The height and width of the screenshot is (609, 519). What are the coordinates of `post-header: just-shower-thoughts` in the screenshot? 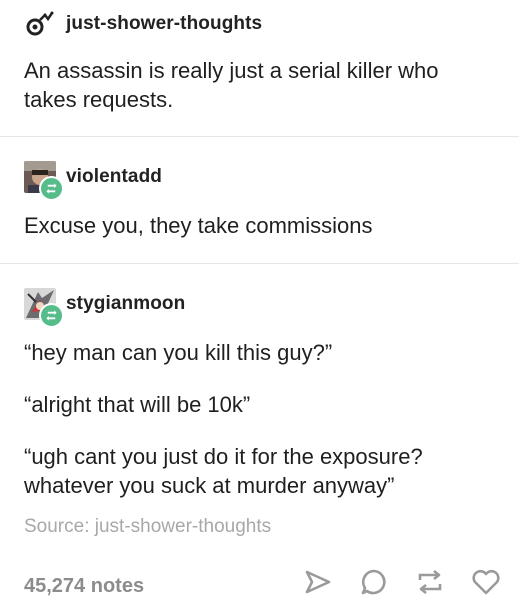 It's located at (143, 24).